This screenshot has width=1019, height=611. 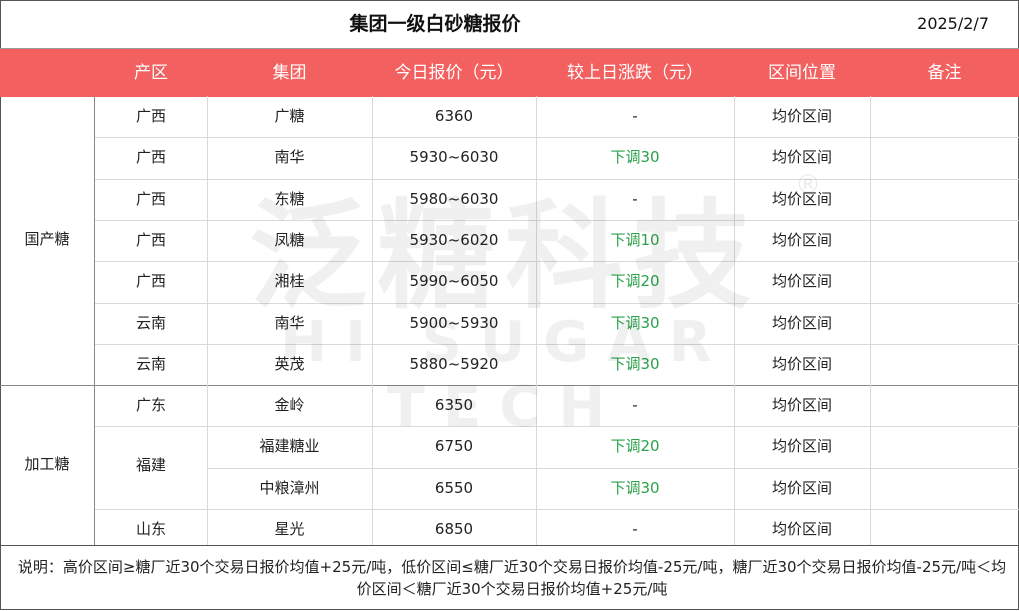 What do you see at coordinates (47, 239) in the screenshot?
I see `group-label-domestic: 国产糖` at bounding box center [47, 239].